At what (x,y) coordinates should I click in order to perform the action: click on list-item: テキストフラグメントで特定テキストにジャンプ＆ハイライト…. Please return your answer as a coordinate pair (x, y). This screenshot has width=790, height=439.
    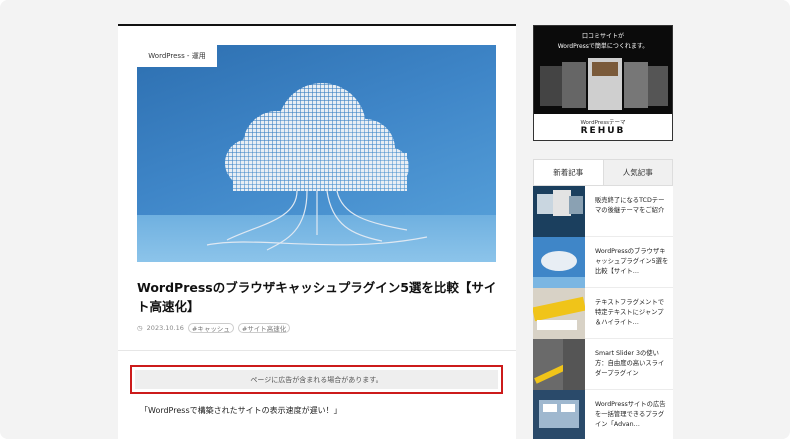
    Looking at the image, I should click on (603, 313).